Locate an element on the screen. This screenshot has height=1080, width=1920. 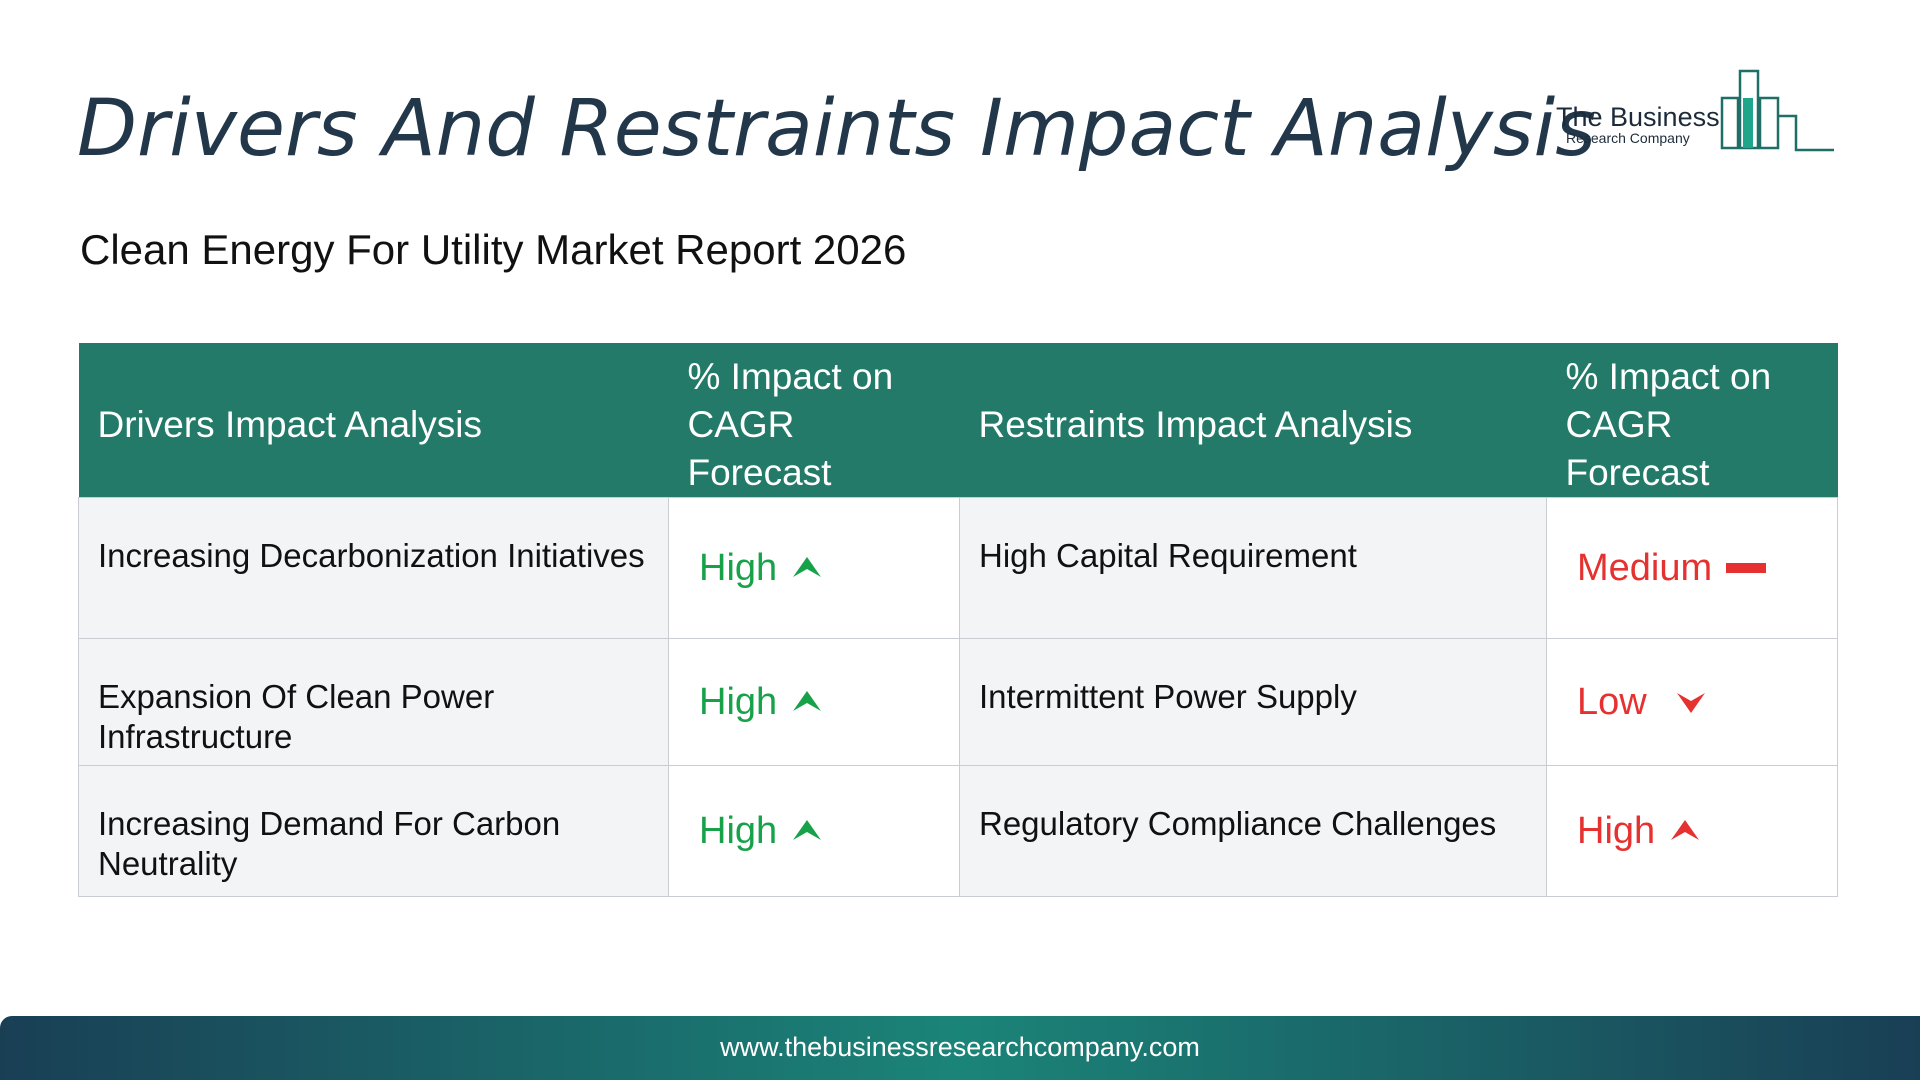
arrow-down-icon is located at coordinates (1690, 703).